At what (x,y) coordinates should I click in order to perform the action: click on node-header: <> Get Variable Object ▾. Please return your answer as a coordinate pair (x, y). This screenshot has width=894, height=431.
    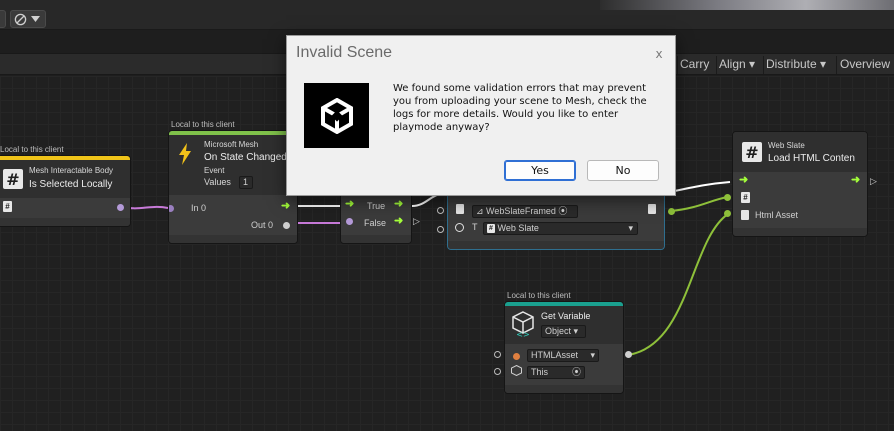
    Looking at the image, I should click on (564, 325).